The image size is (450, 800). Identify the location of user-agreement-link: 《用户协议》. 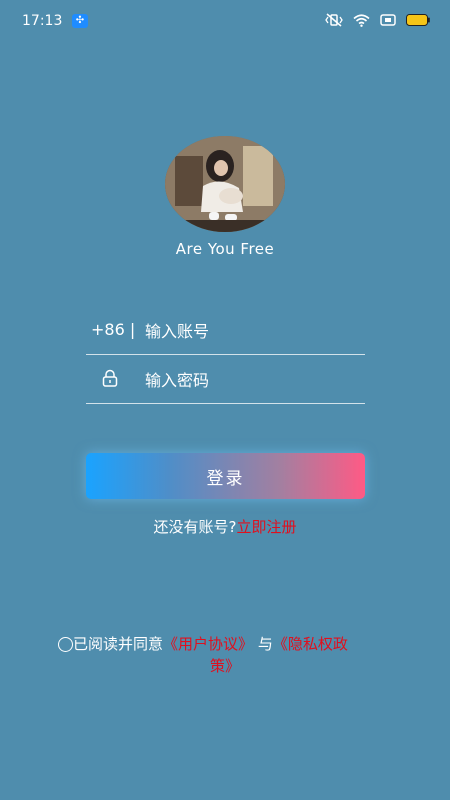
(208, 644).